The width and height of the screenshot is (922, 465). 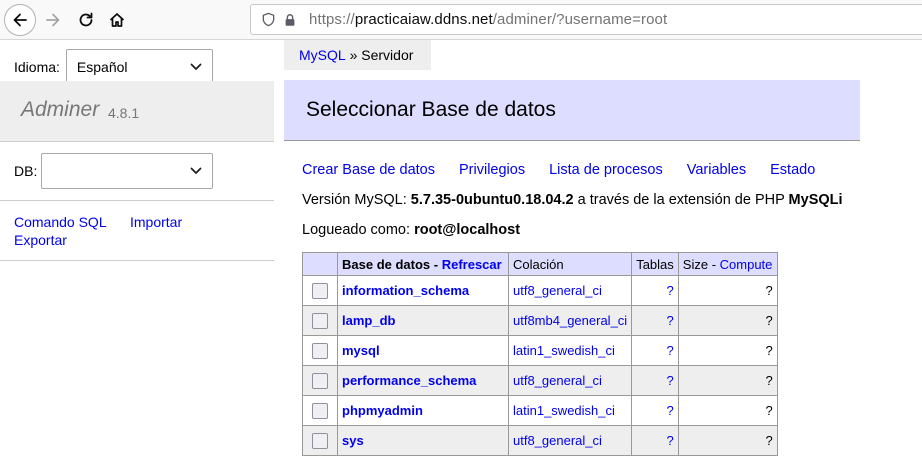 I want to click on table-row: phpmyadmin latin1_swedish_ci ? ?, so click(x=540, y=410).